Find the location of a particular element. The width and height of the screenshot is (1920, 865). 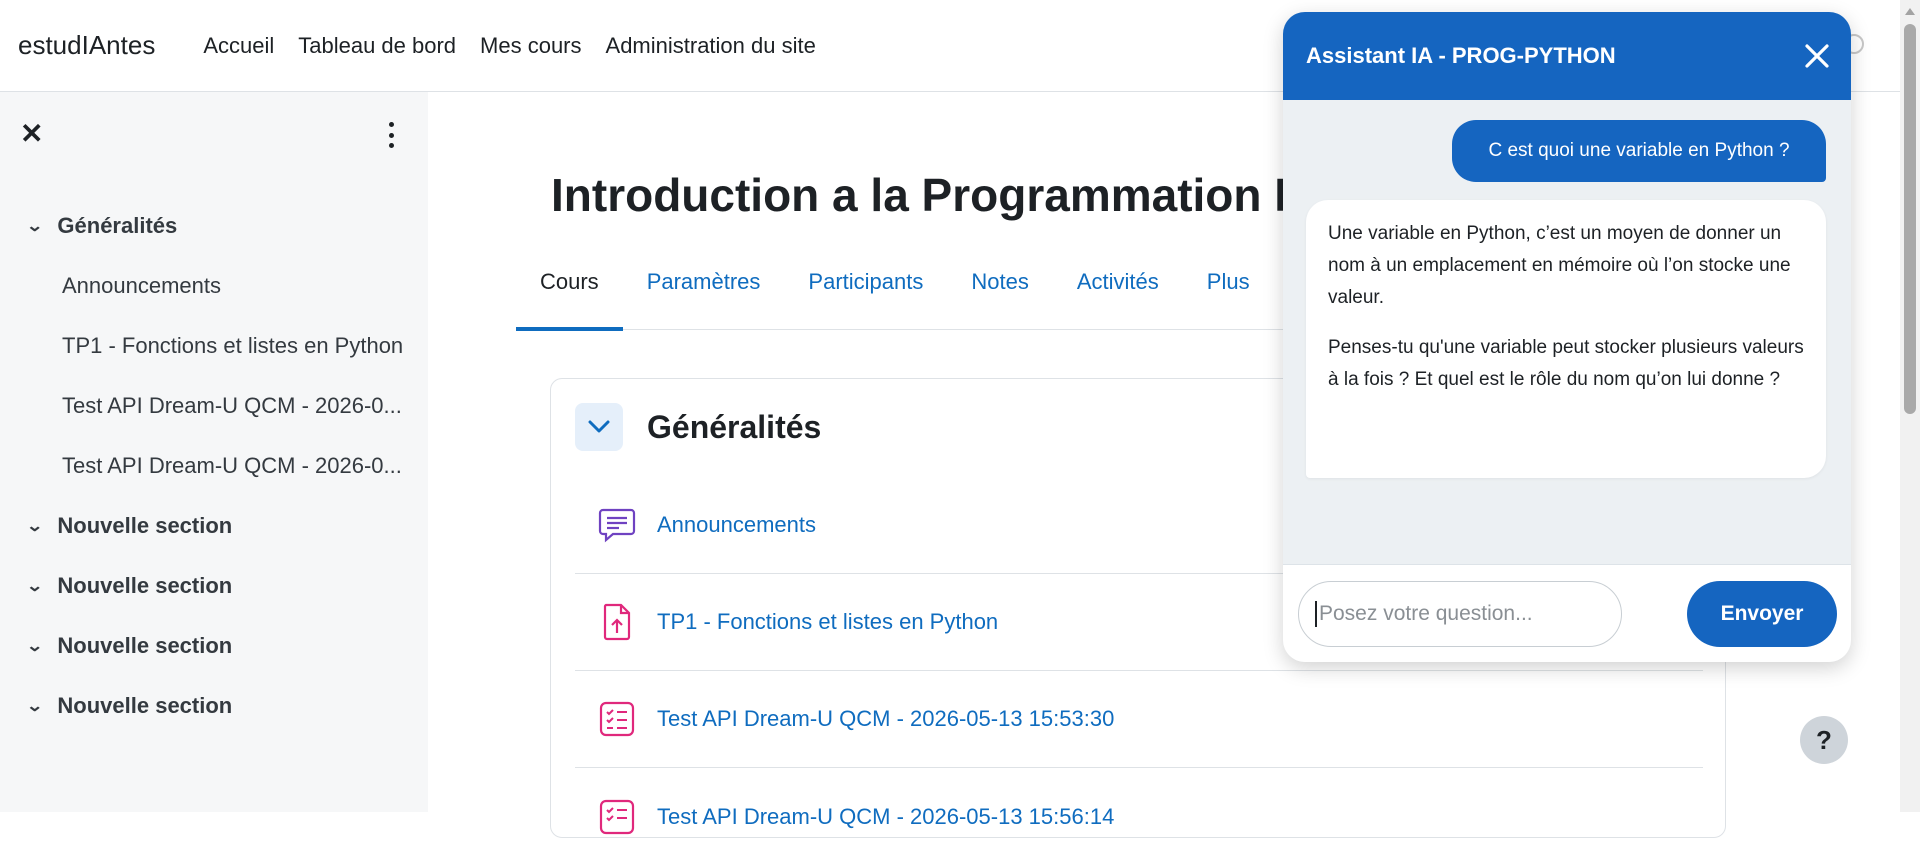

kebab-icon is located at coordinates (391, 135).